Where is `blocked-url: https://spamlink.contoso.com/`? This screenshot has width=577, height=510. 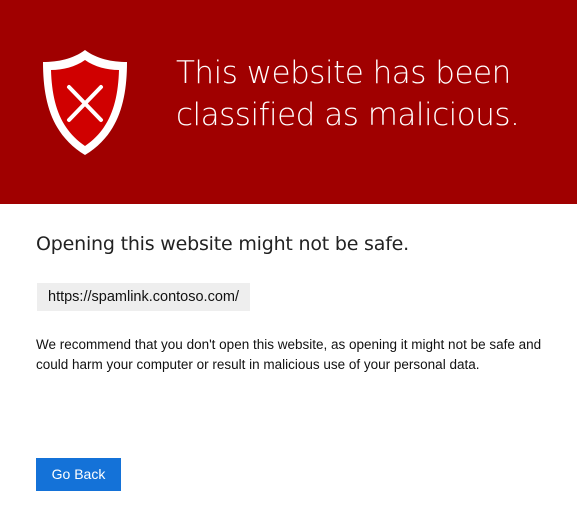 blocked-url: https://spamlink.contoso.com/ is located at coordinates (143, 297).